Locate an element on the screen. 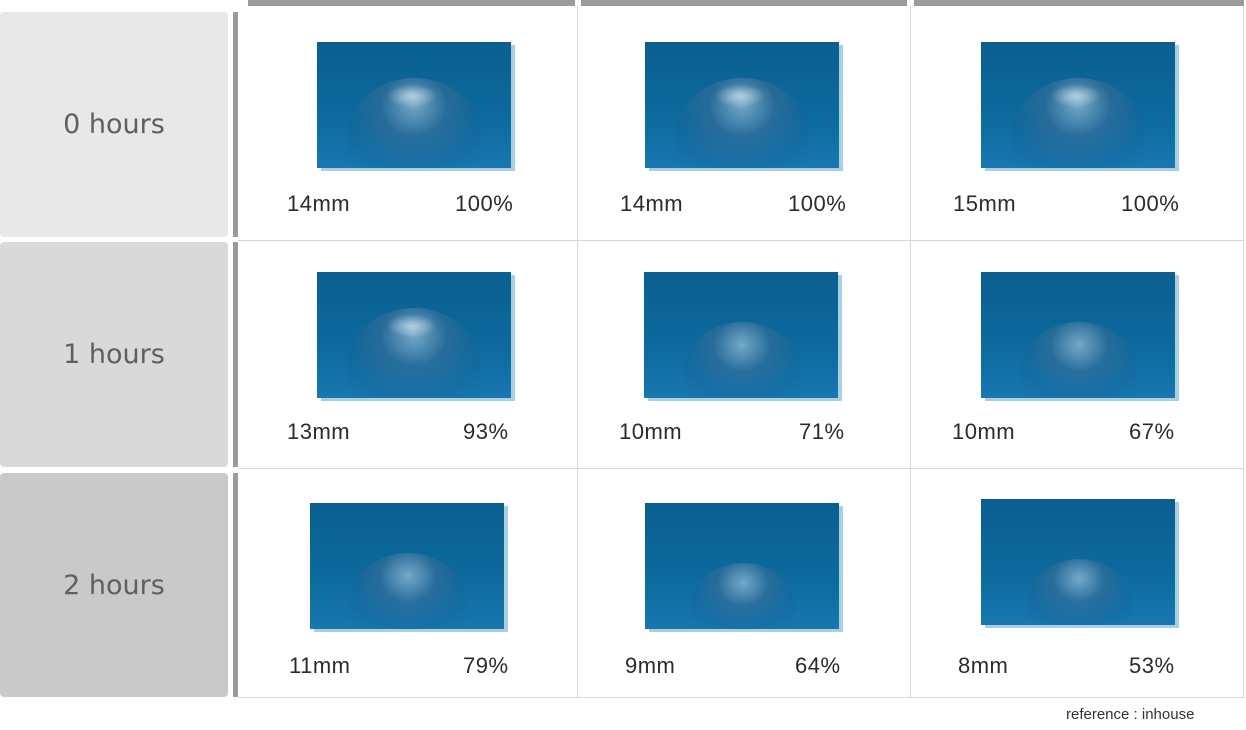 This screenshot has height=730, width=1246. grid-divider-h3 is located at coordinates (741, 697).